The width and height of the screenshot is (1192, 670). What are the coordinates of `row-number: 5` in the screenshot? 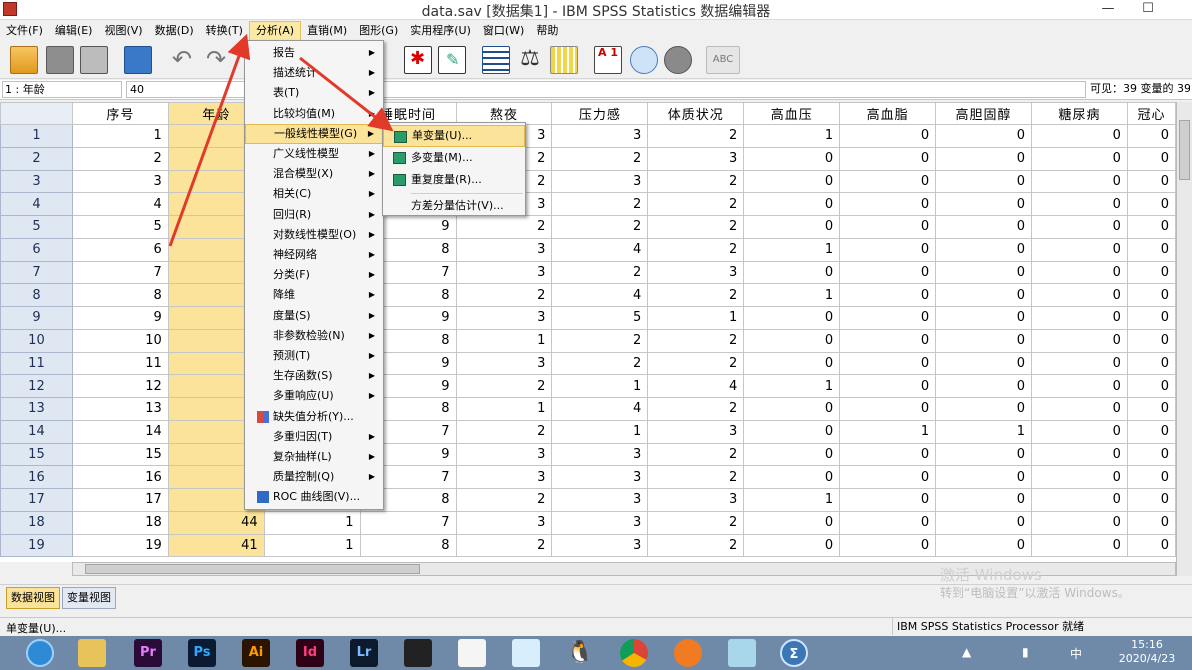 It's located at (36, 227).